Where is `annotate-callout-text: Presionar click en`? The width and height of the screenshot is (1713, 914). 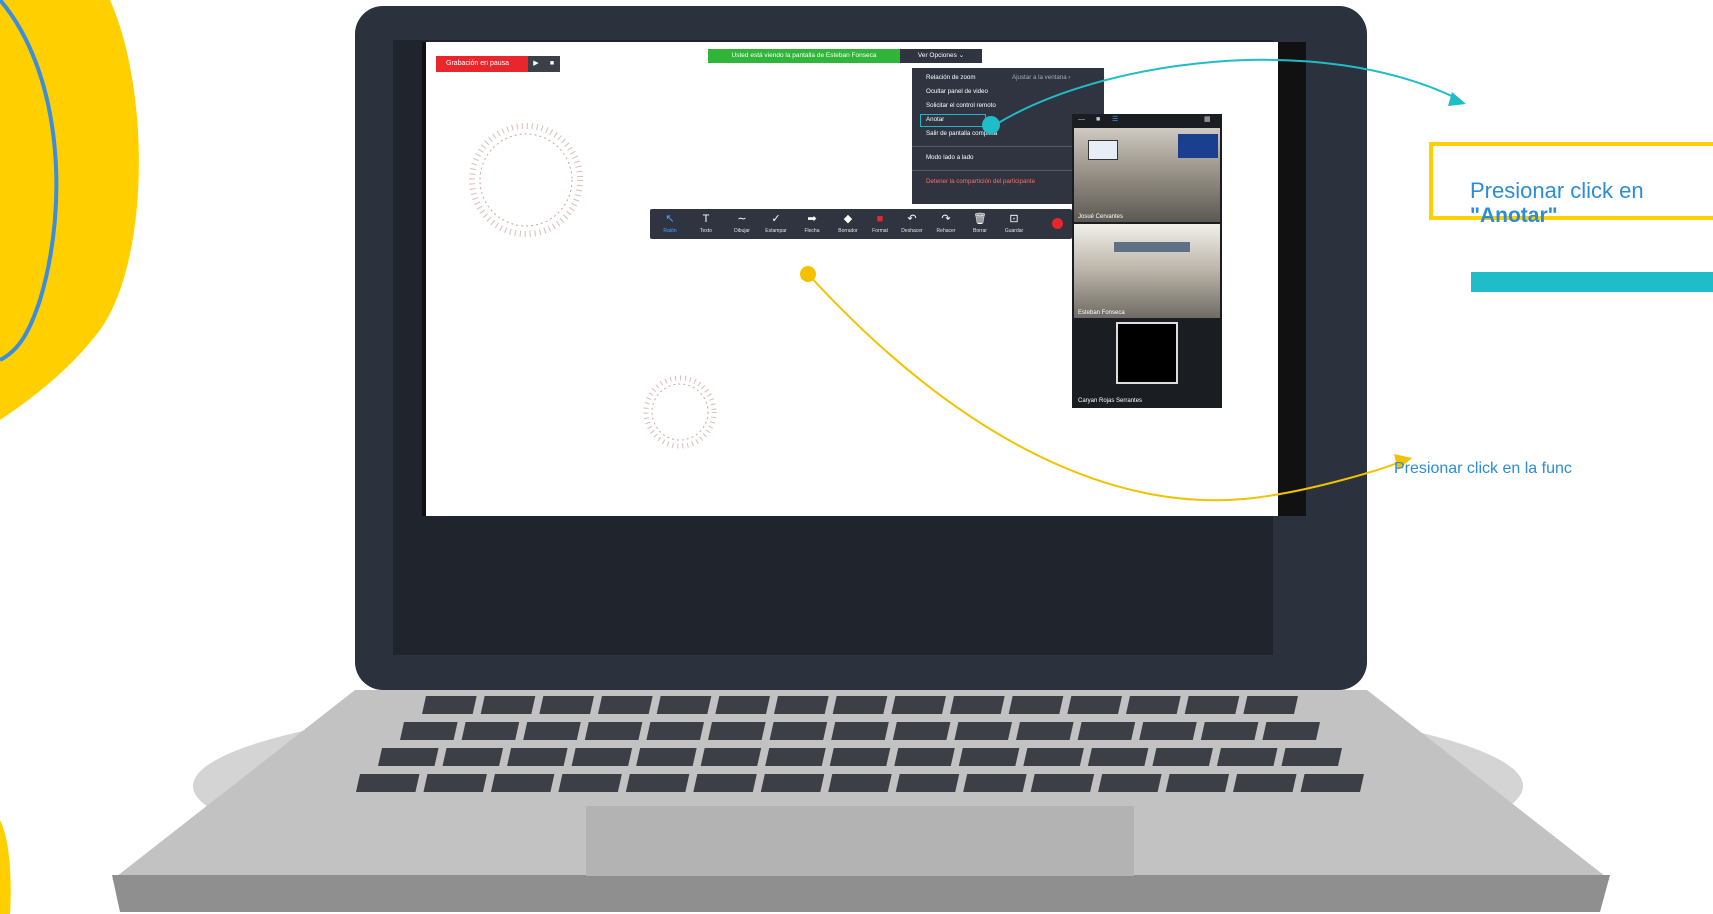
annotate-callout-text: Presionar click en is located at coordinates (1557, 190).